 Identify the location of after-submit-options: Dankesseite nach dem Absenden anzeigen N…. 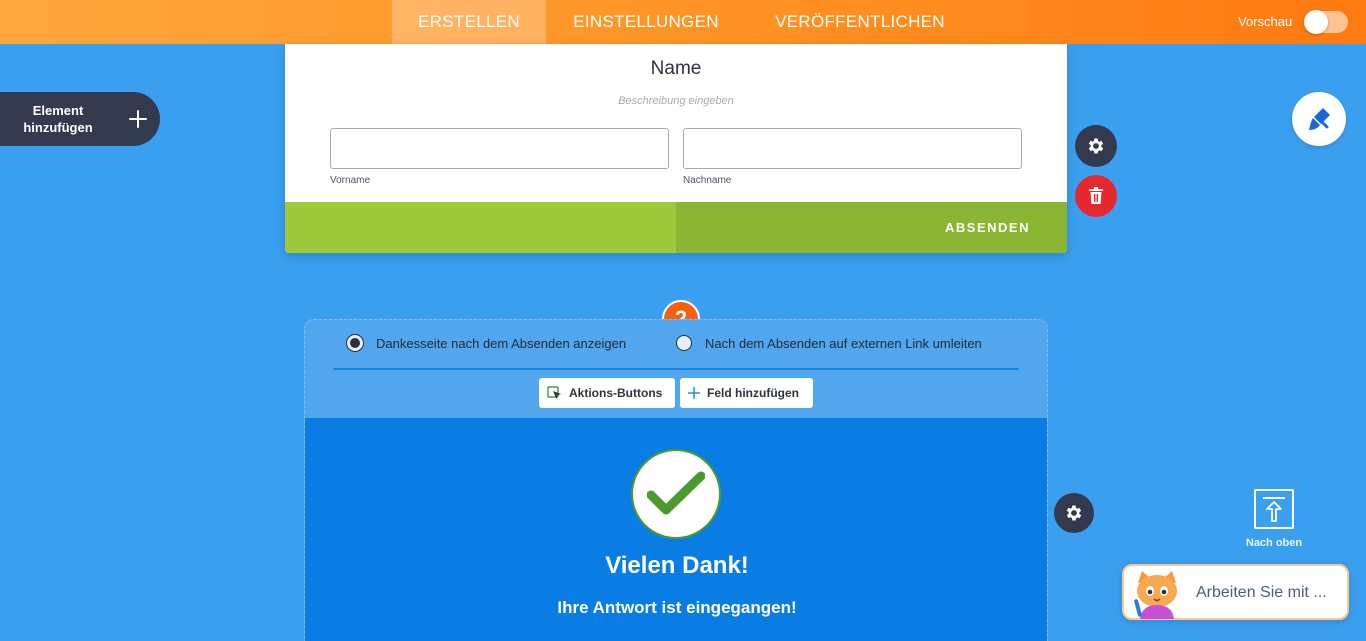
(676, 345).